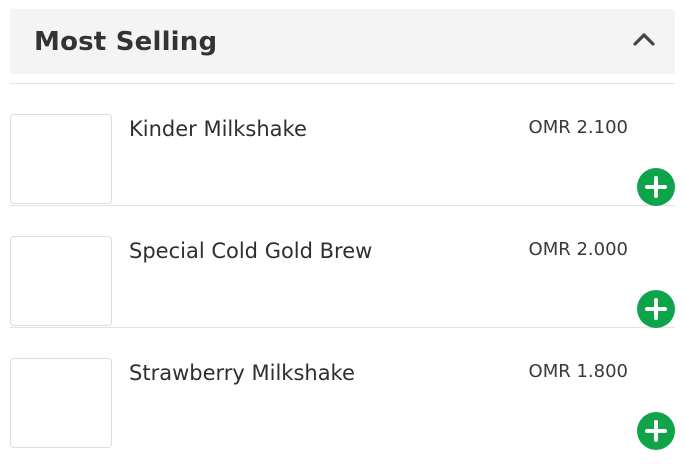 The image size is (685, 470). Describe the element at coordinates (578, 127) in the screenshot. I see `product-price: OMR 2.100` at that location.